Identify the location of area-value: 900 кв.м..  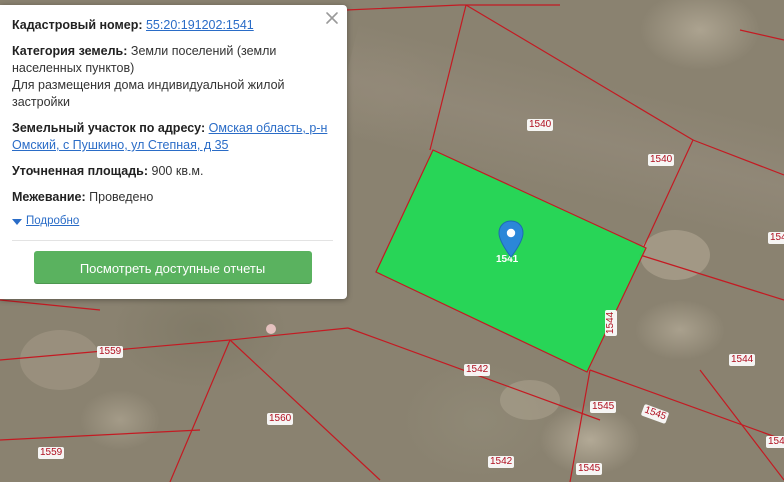
(177, 171).